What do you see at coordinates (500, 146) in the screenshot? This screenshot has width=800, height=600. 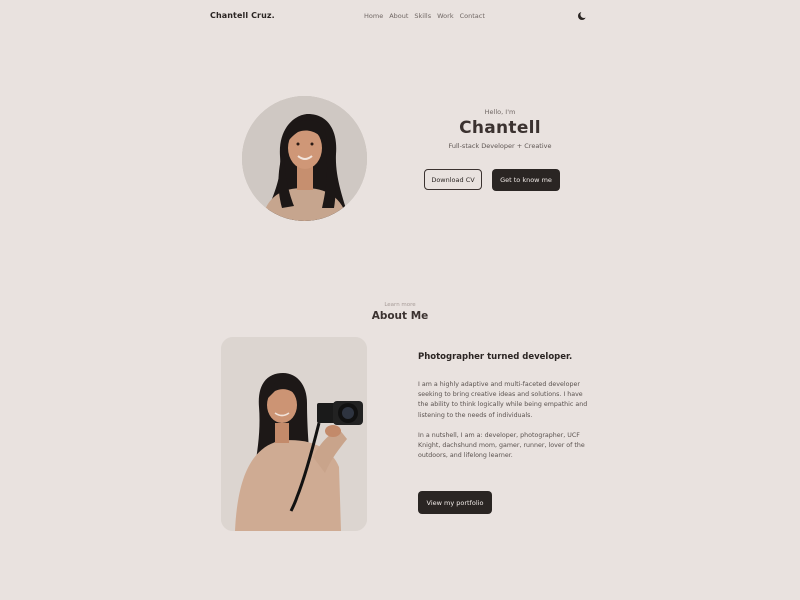 I see `hero-role: Full-stack Developer + Creative` at bounding box center [500, 146].